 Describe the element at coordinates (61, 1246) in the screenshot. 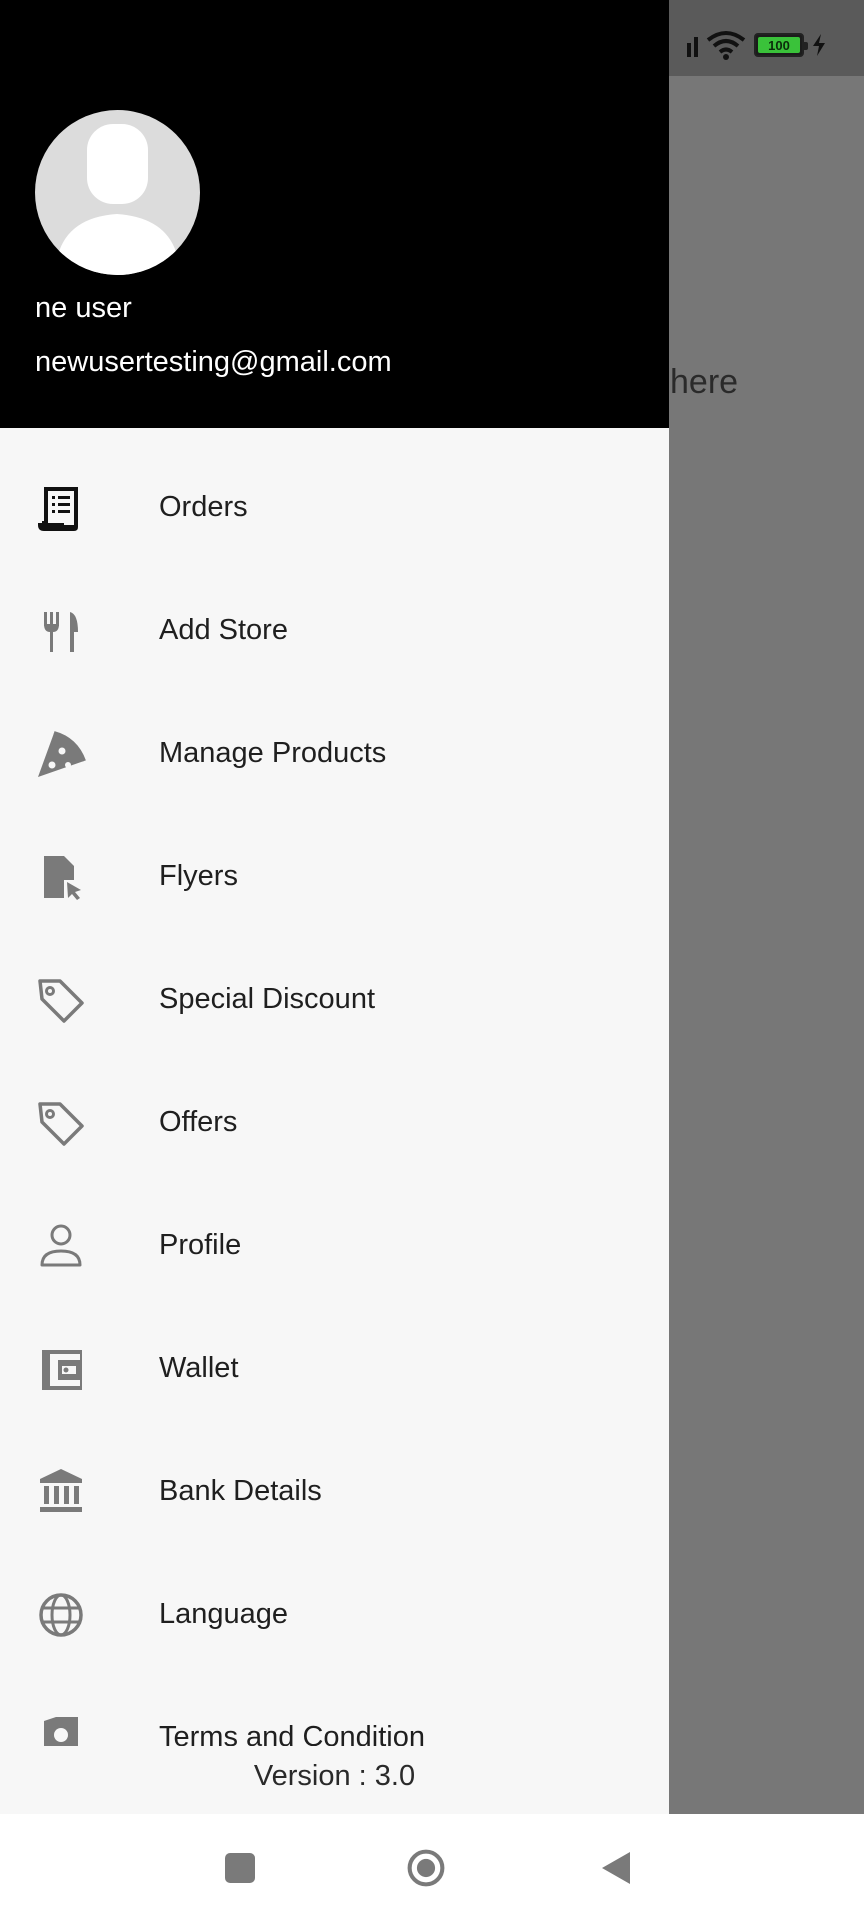

I see `person-icon` at that location.